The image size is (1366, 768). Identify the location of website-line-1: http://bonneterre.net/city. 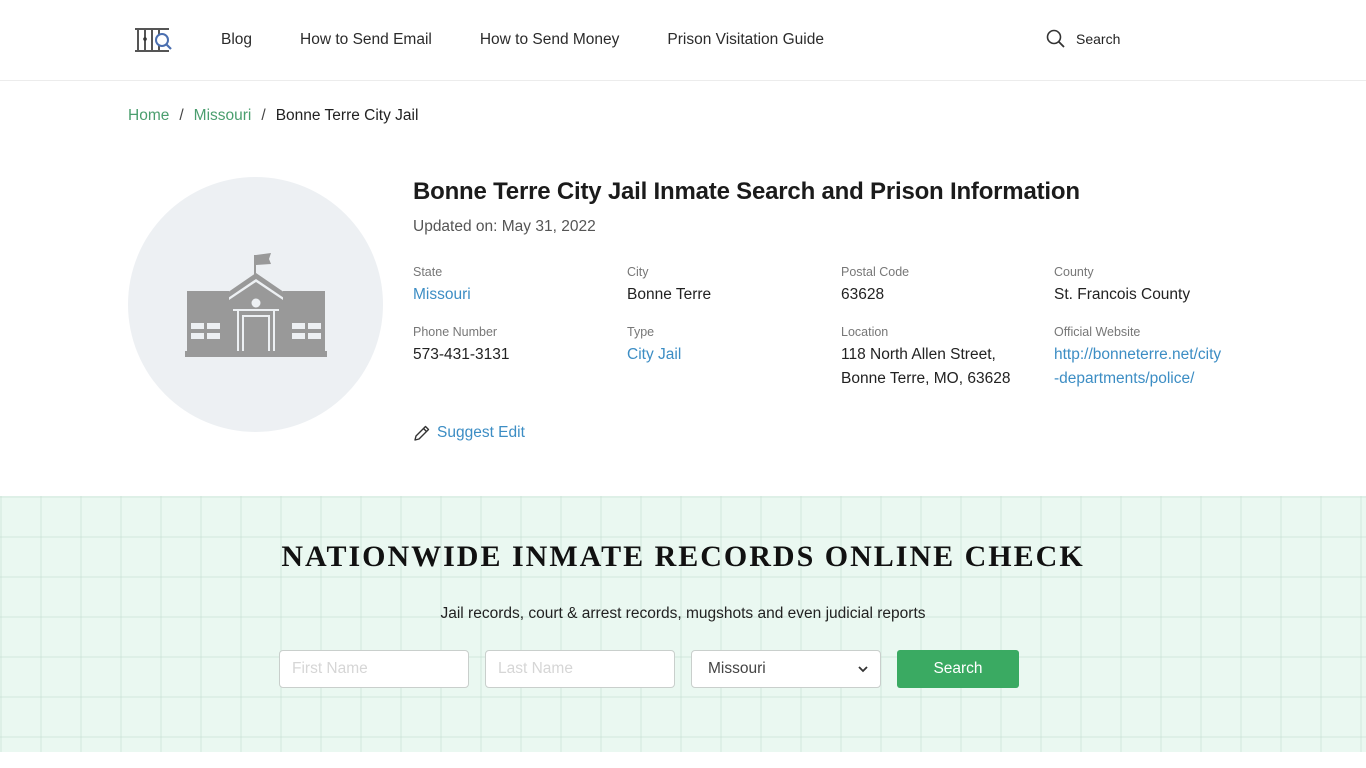
(1159, 355).